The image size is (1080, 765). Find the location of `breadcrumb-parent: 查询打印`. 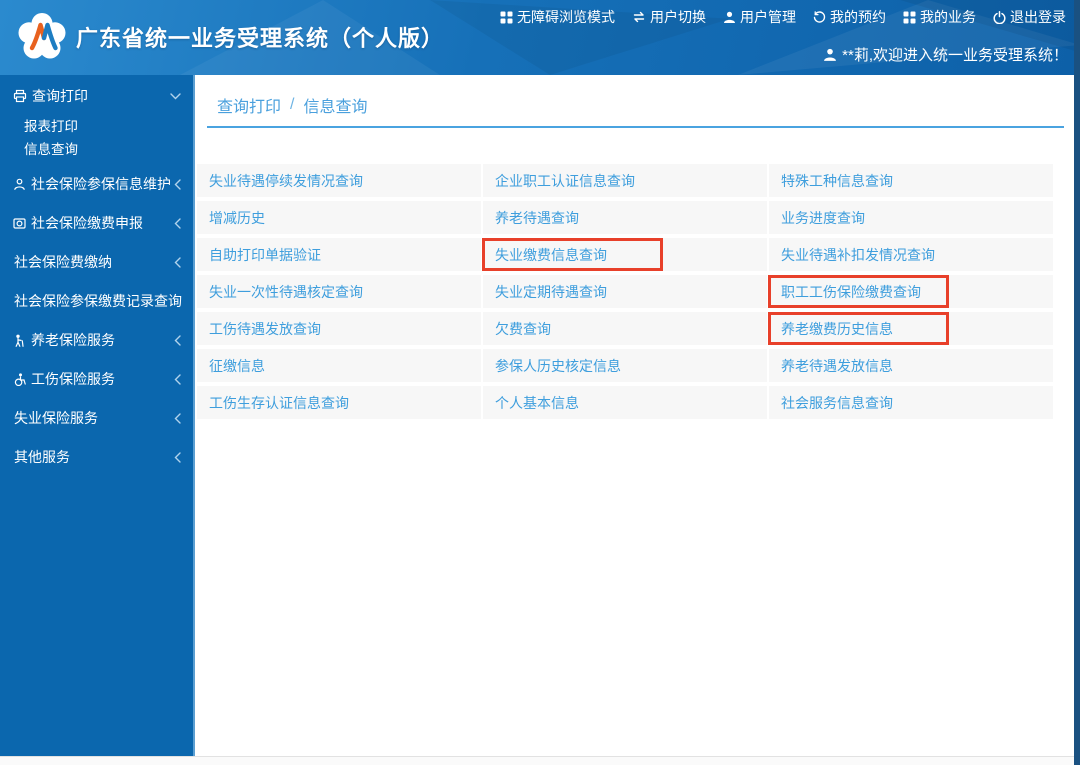

breadcrumb-parent: 查询打印 is located at coordinates (249, 105).